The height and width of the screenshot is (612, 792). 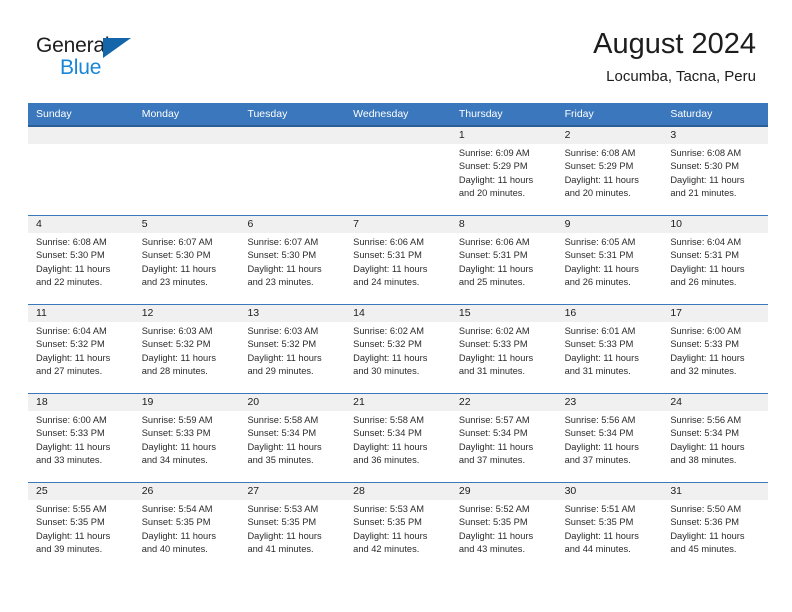 What do you see at coordinates (386, 371) in the screenshot?
I see `daylight-text-line2: and 30 minutes.` at bounding box center [386, 371].